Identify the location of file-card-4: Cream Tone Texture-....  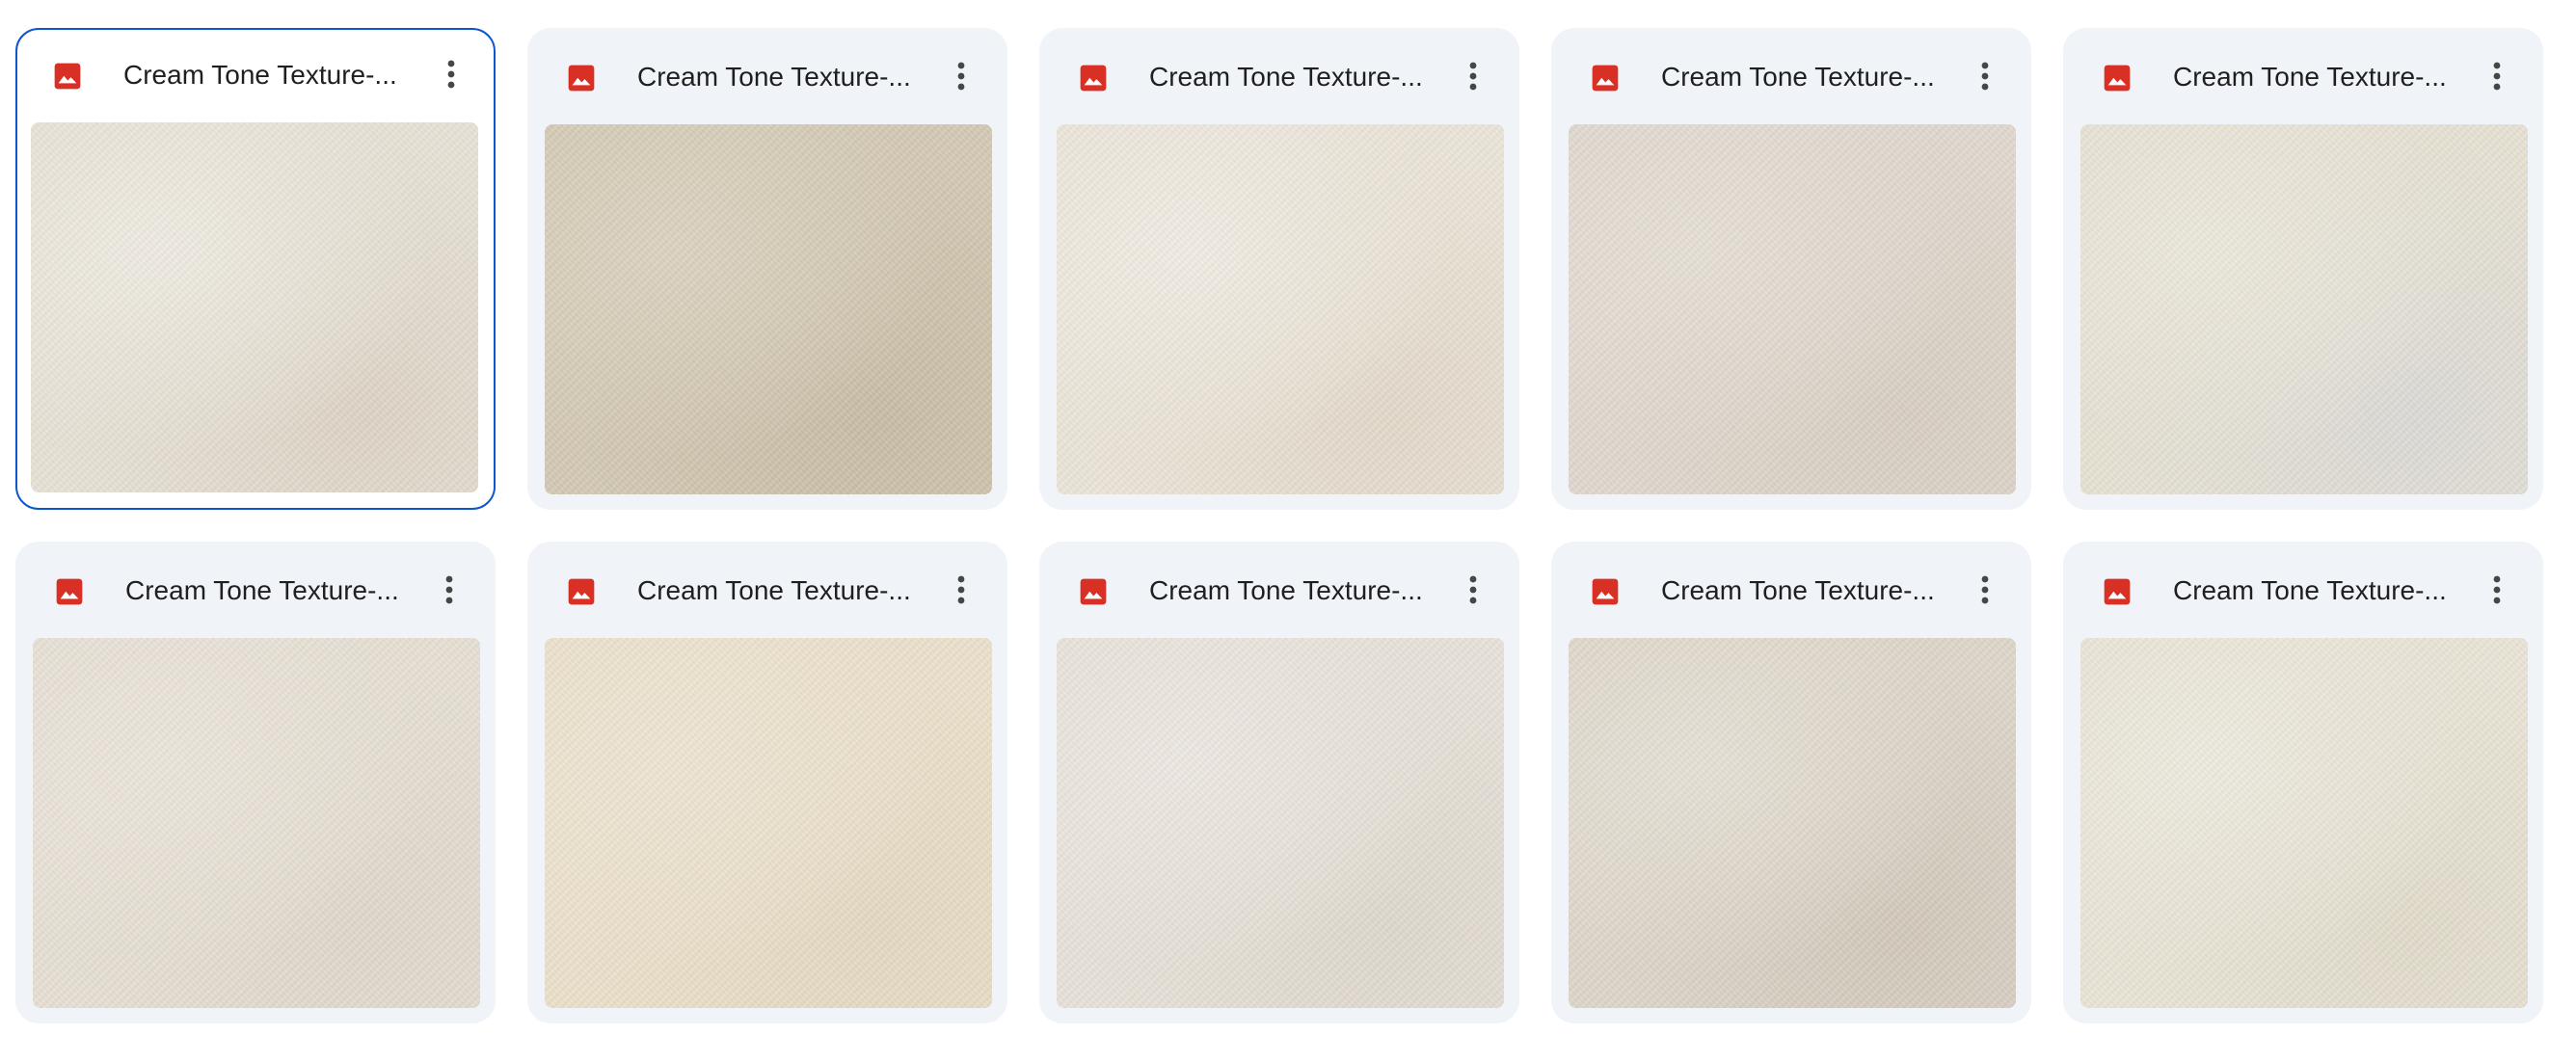
(1791, 269).